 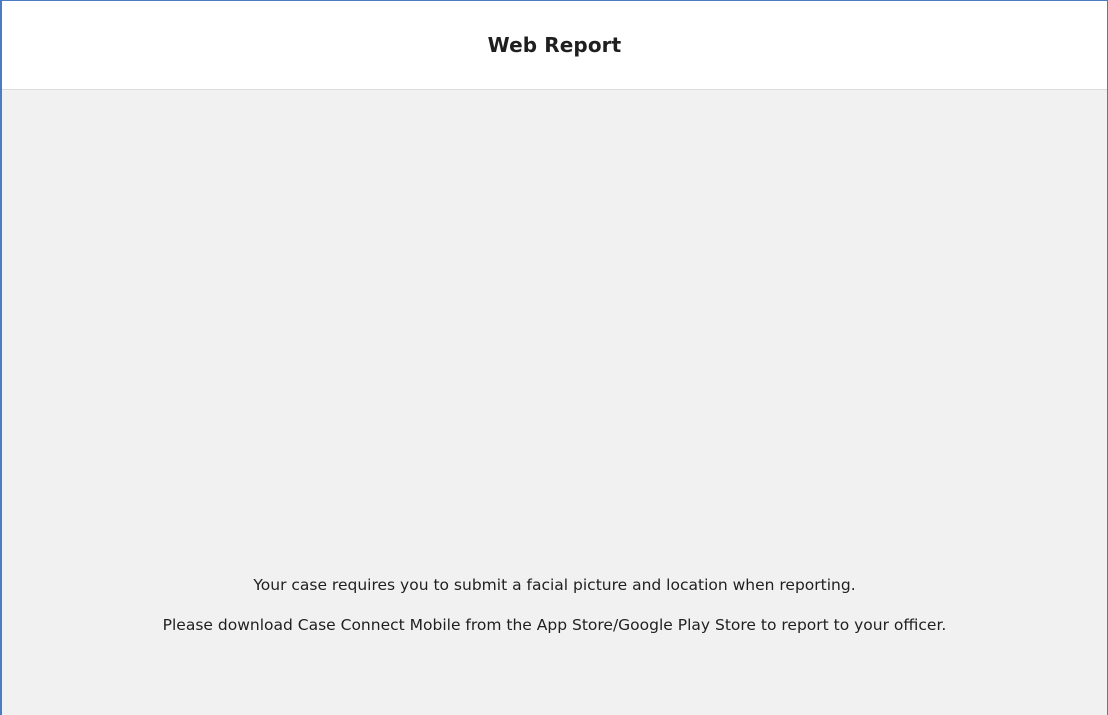 I want to click on page-header: Web Report, so click(x=554, y=45).